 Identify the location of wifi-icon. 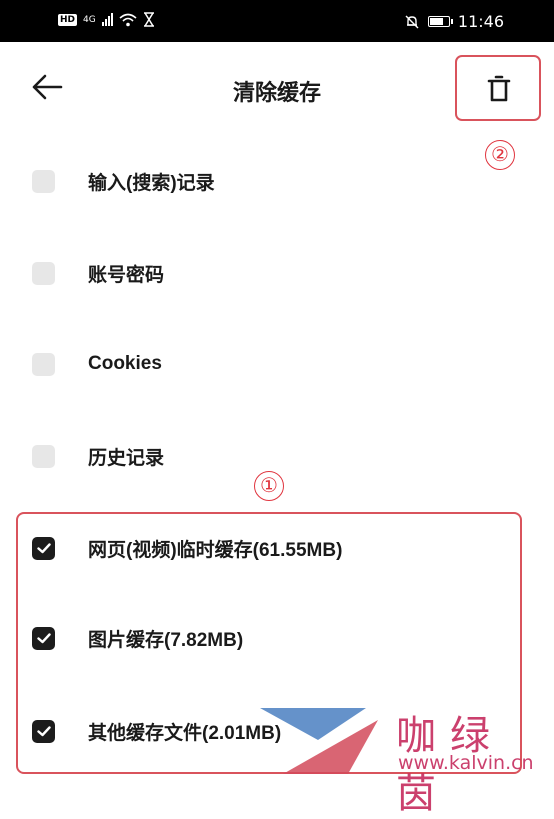
(128, 19).